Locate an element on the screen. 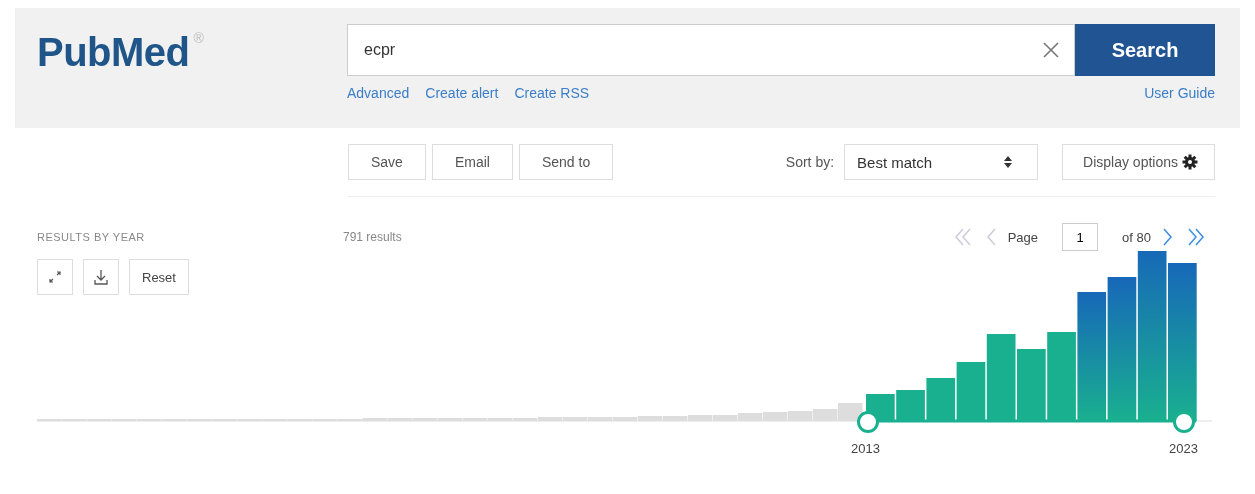 Image resolution: width=1255 pixels, height=494 pixels. display-options-button: Display options is located at coordinates (1138, 162).